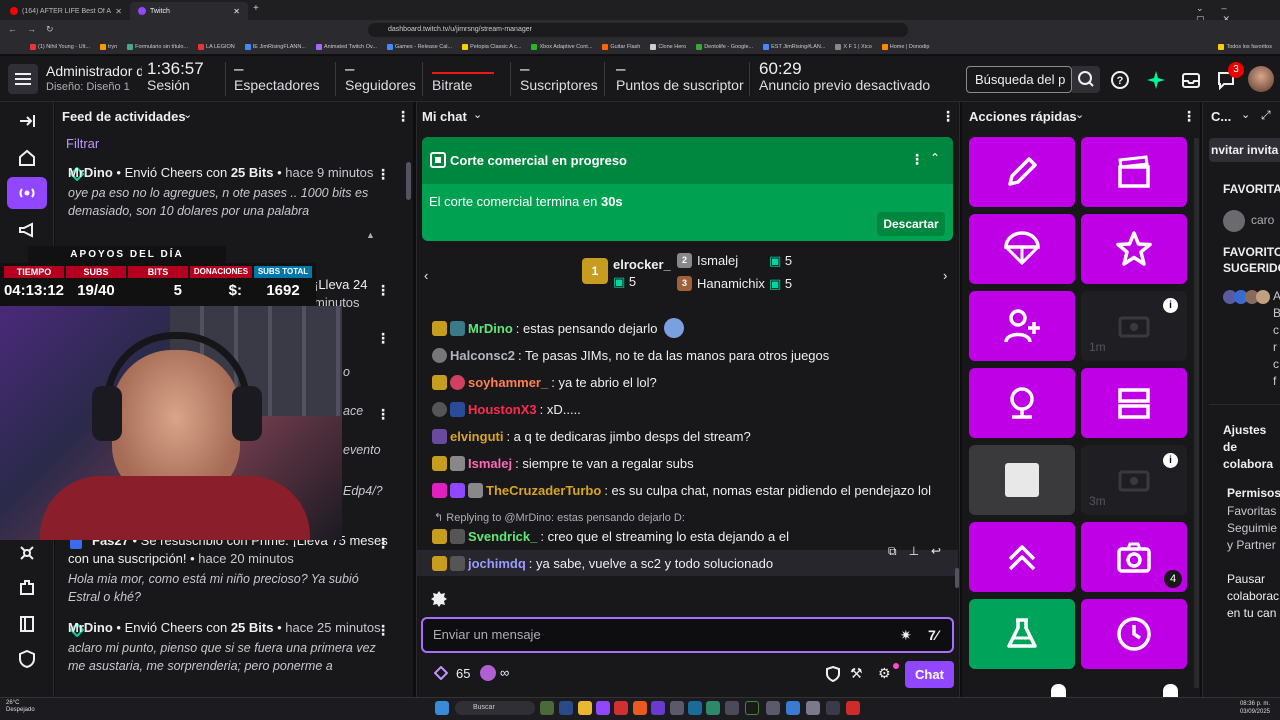 The width and height of the screenshot is (1280, 720). Describe the element at coordinates (502, 536) in the screenshot. I see `chat-username: Svendrick_` at that location.